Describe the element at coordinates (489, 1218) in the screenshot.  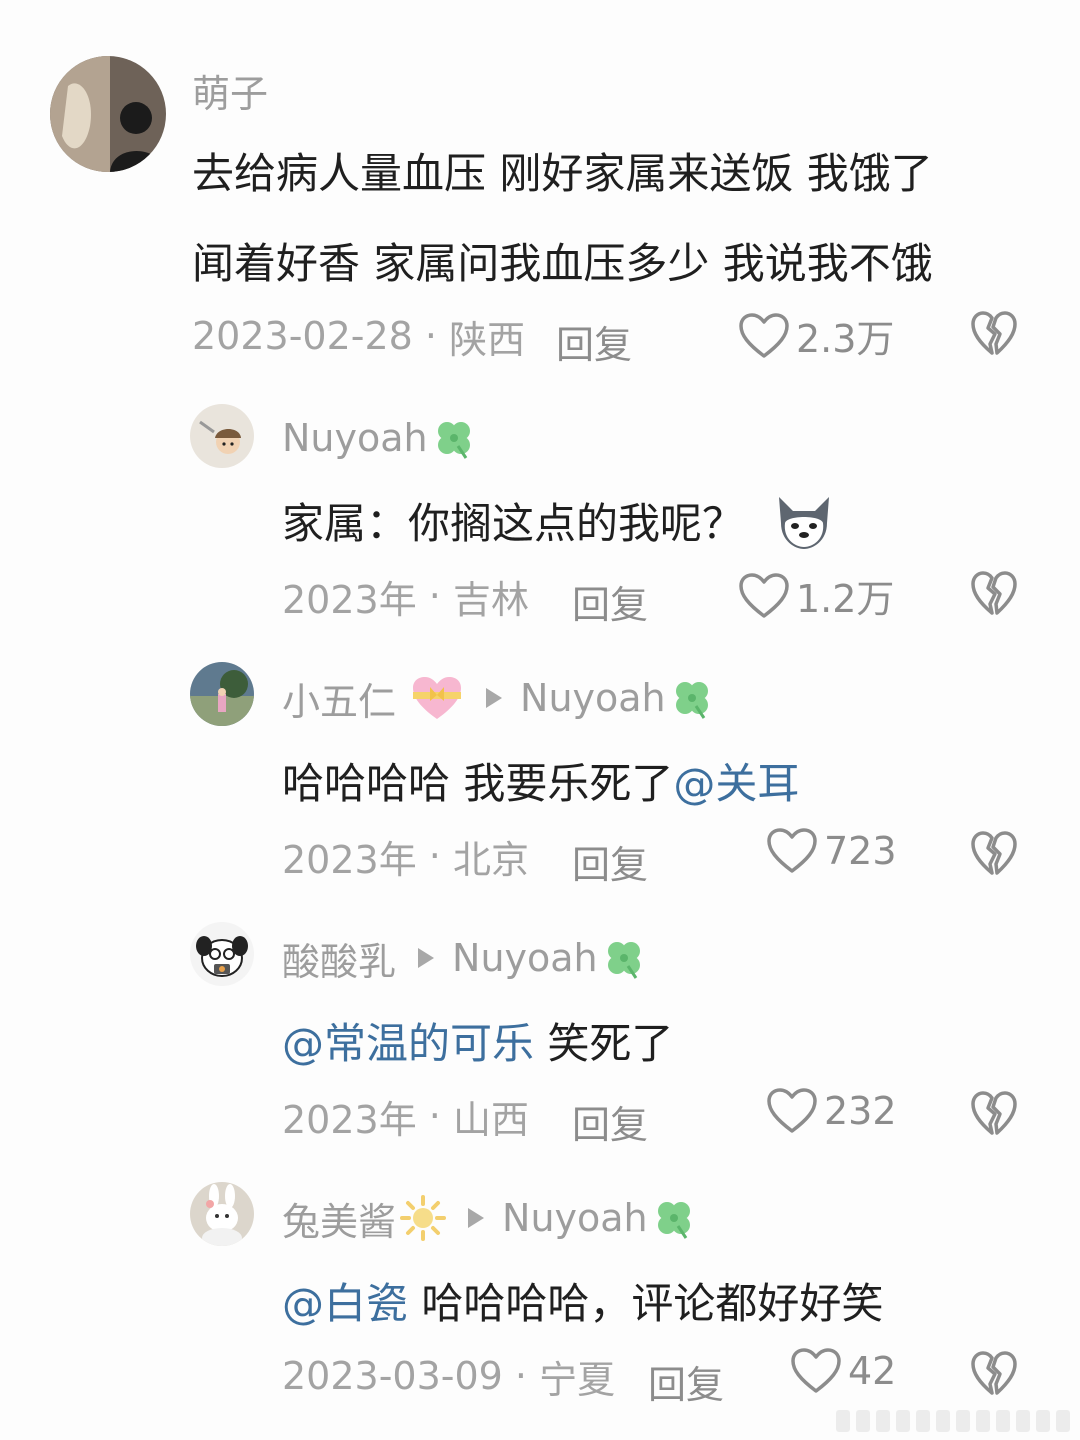
I see `author-name-row: 兔美酱 Nuyoah` at that location.